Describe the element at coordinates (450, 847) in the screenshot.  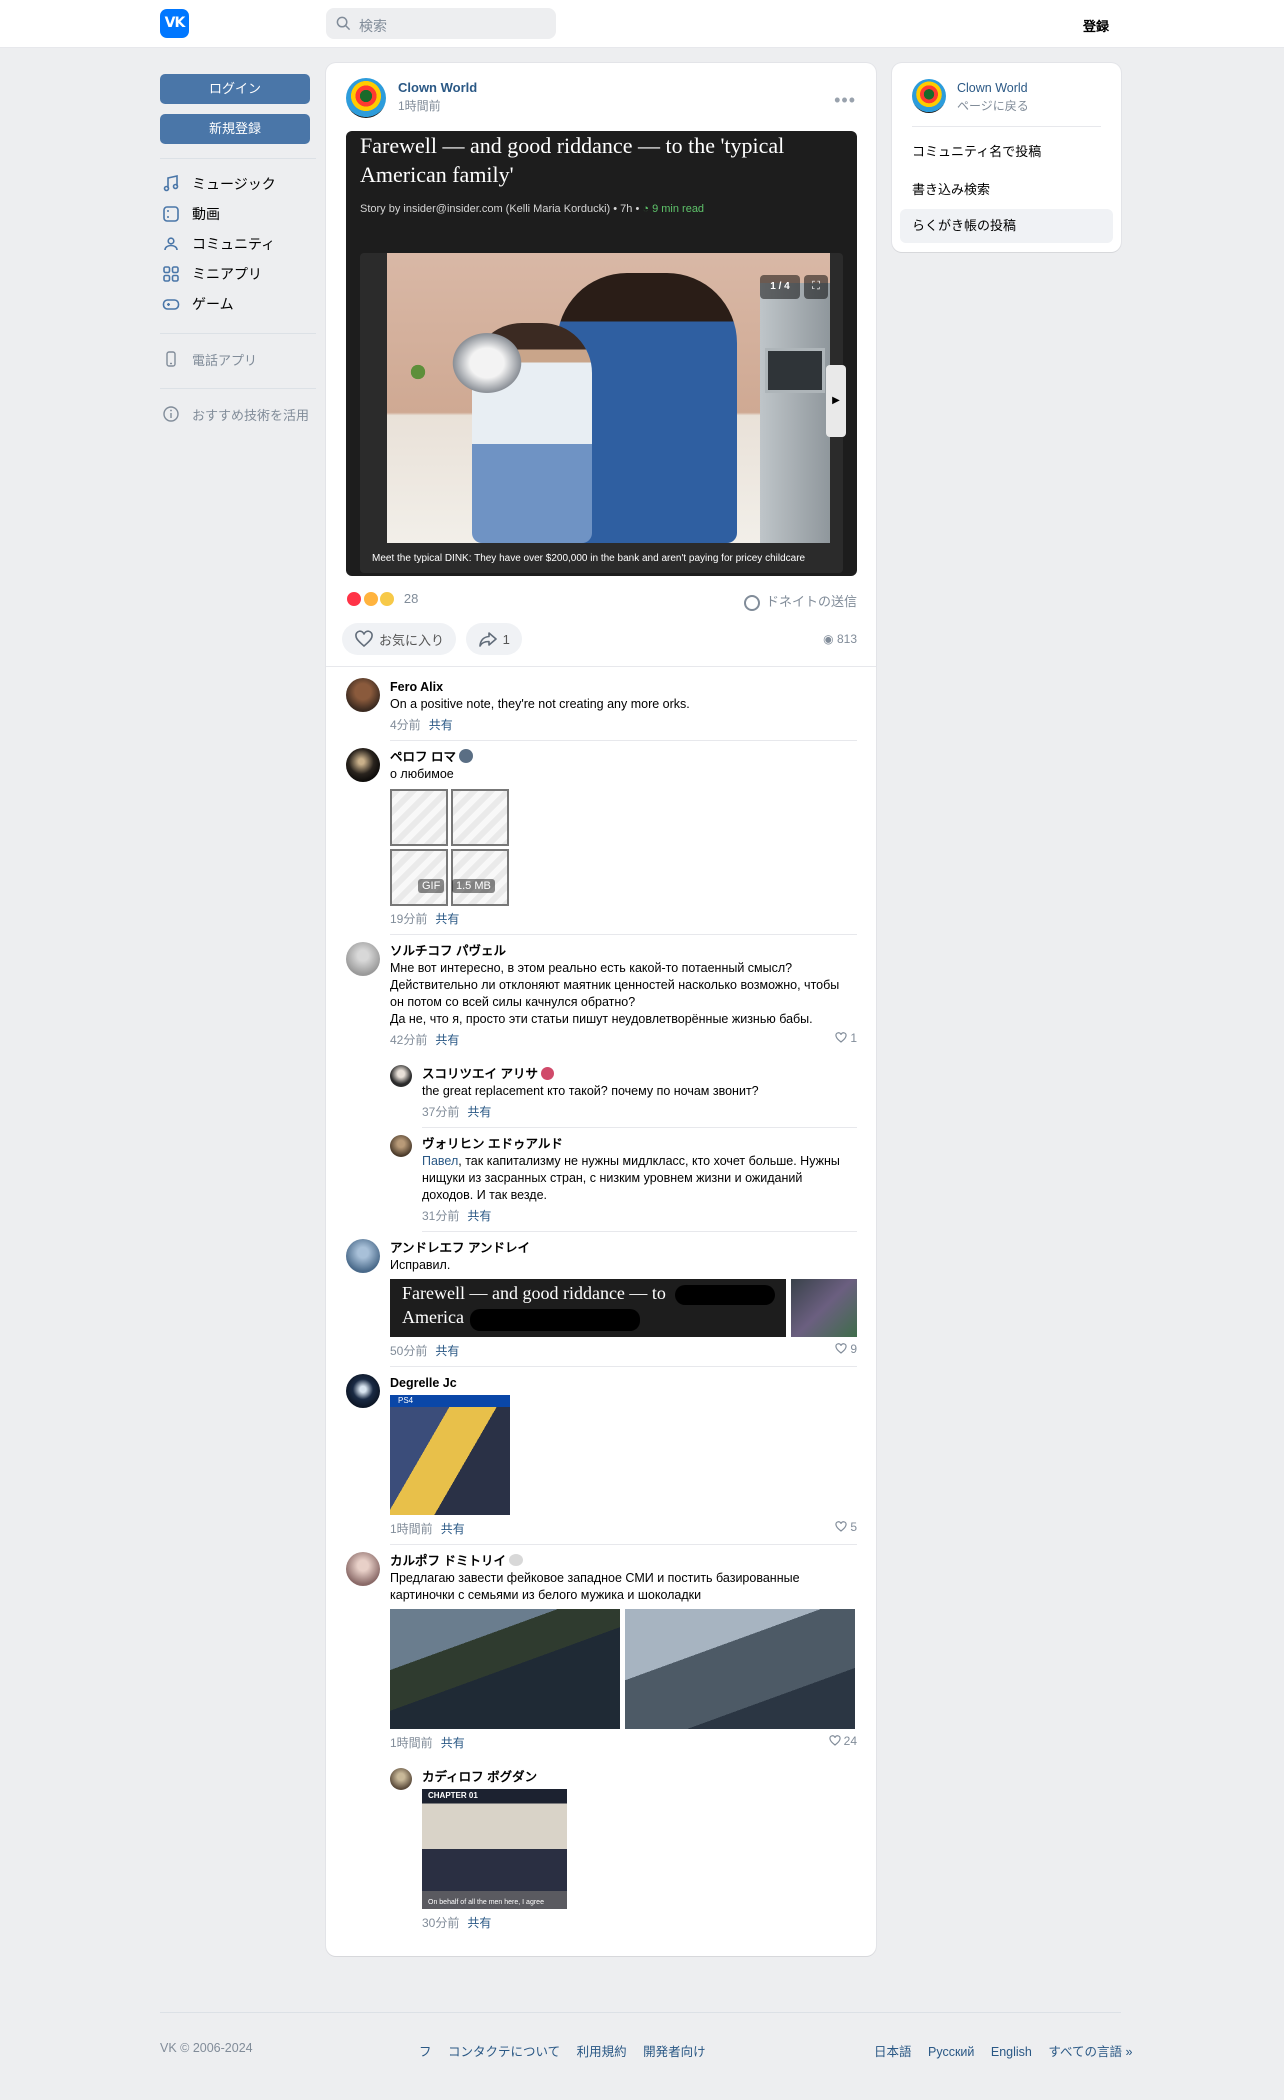
I see `gif-attachment: GIF 1.5 MB` at that location.